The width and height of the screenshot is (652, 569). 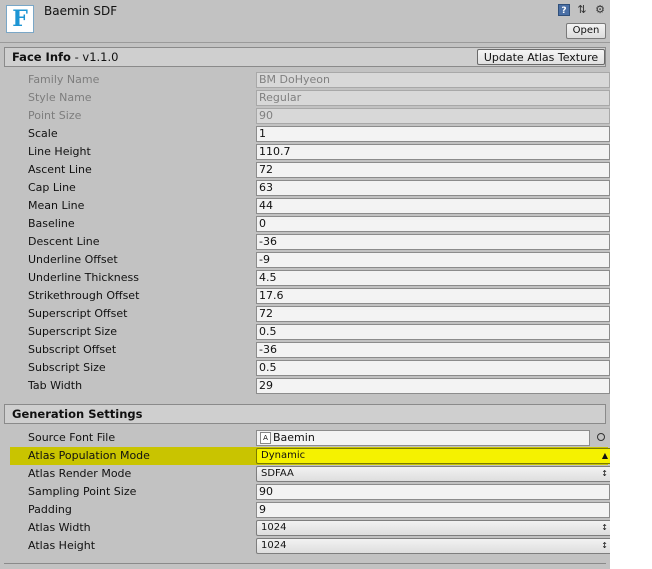 I want to click on atlas-population-mode-value: Dynamic, so click(x=283, y=455).